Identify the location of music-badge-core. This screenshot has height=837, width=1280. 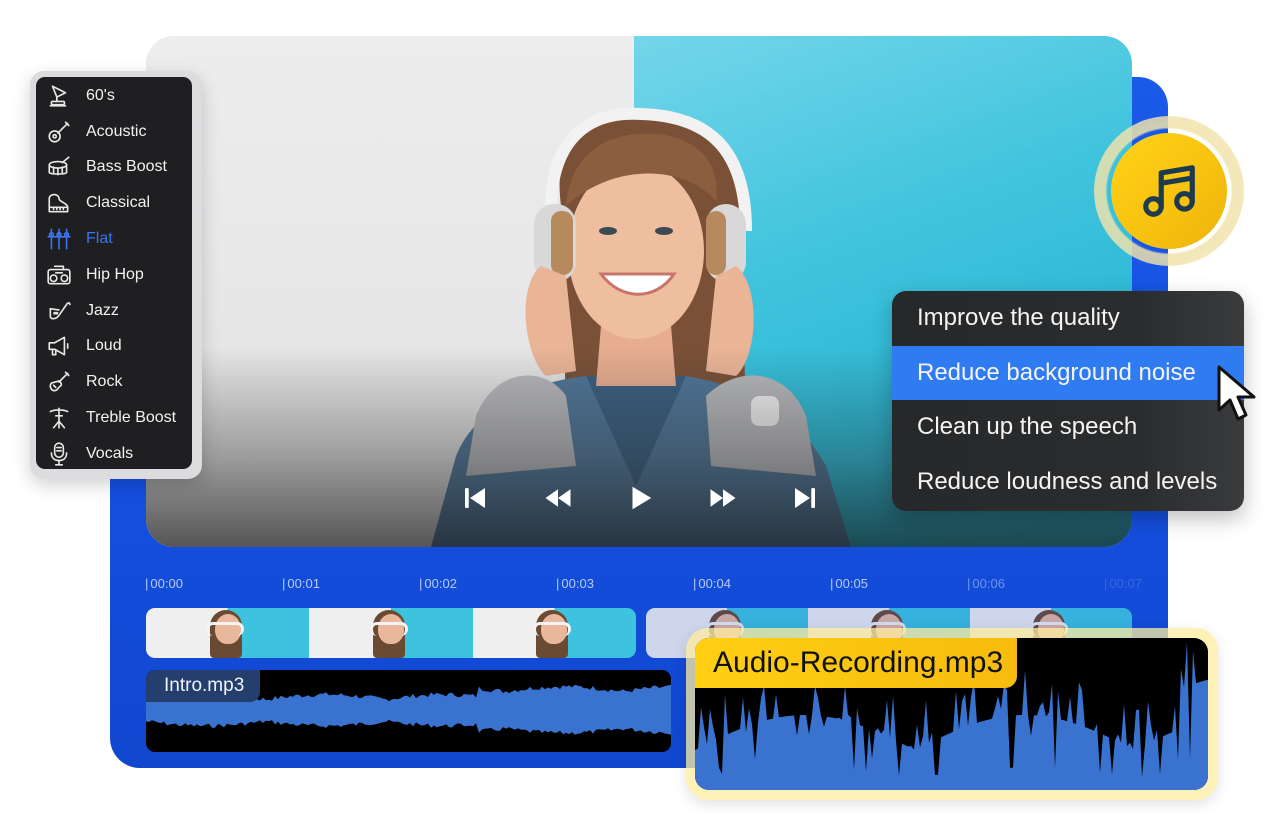
(1169, 191).